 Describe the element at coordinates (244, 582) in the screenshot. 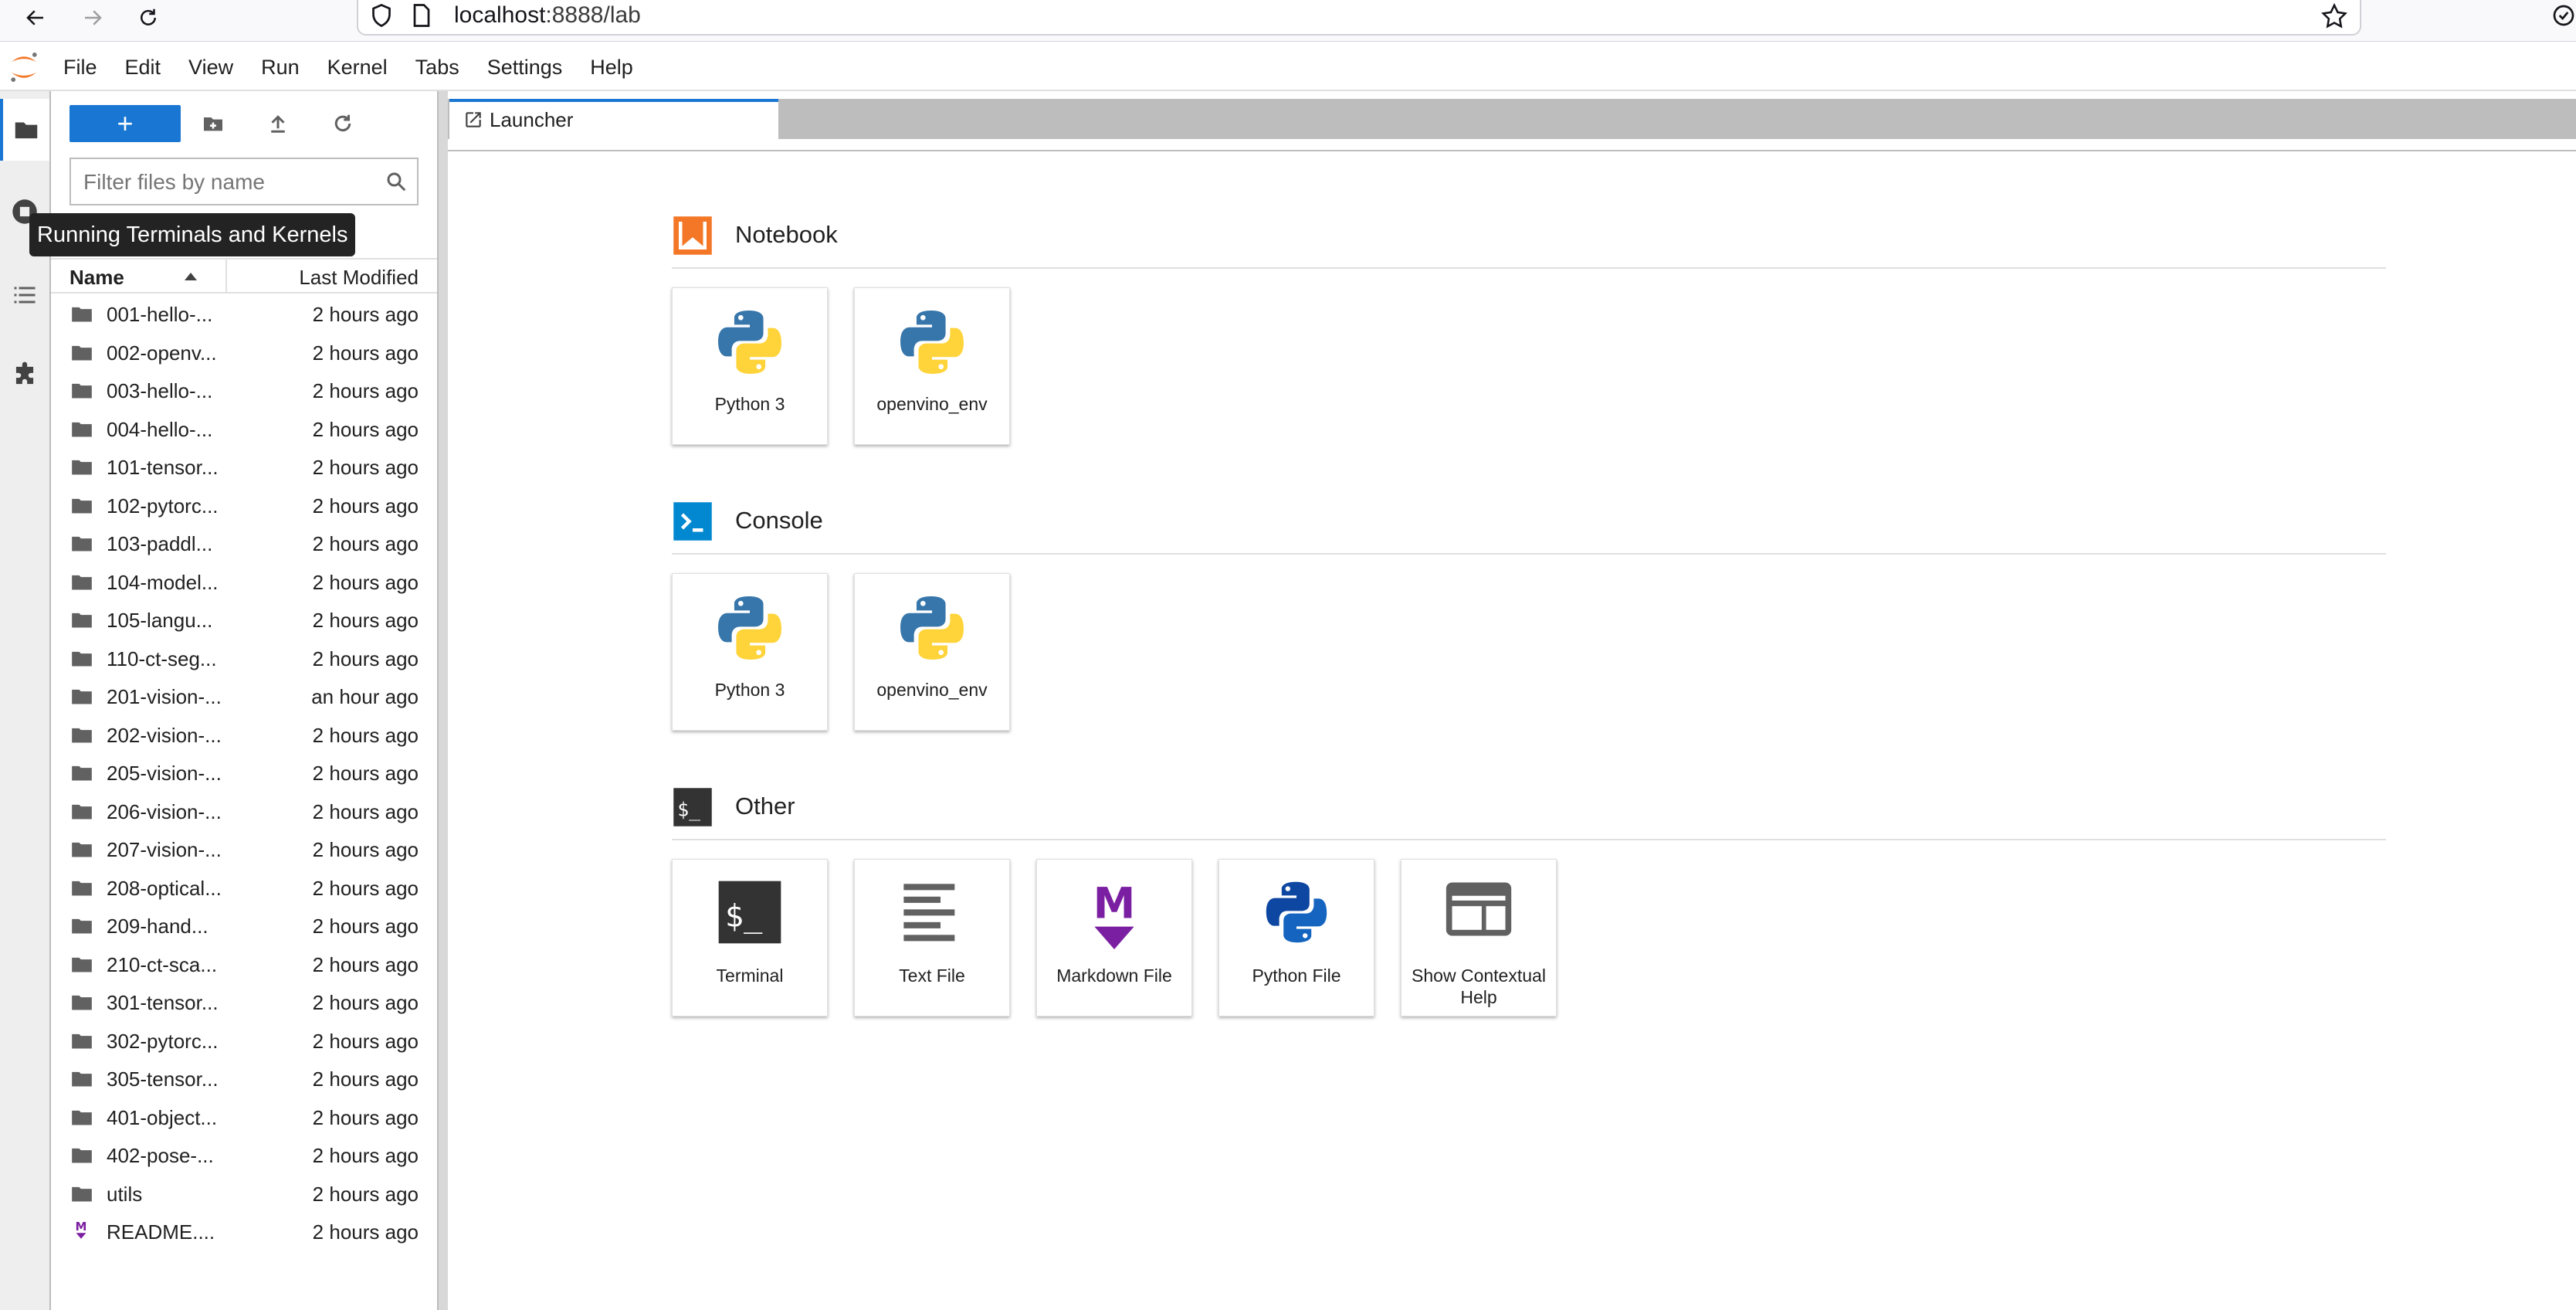

I see `file-row: 104-model... 2 hours ago` at that location.